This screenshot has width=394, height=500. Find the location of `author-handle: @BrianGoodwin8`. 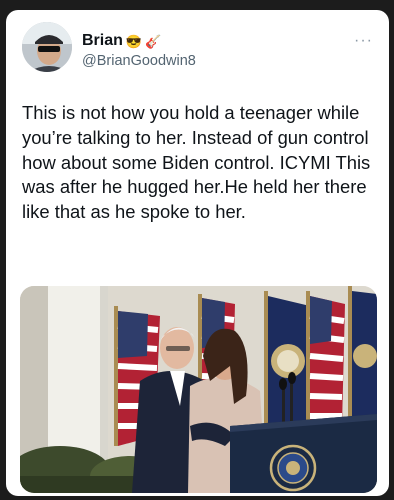

author-handle: @BrianGoodwin8 is located at coordinates (139, 61).